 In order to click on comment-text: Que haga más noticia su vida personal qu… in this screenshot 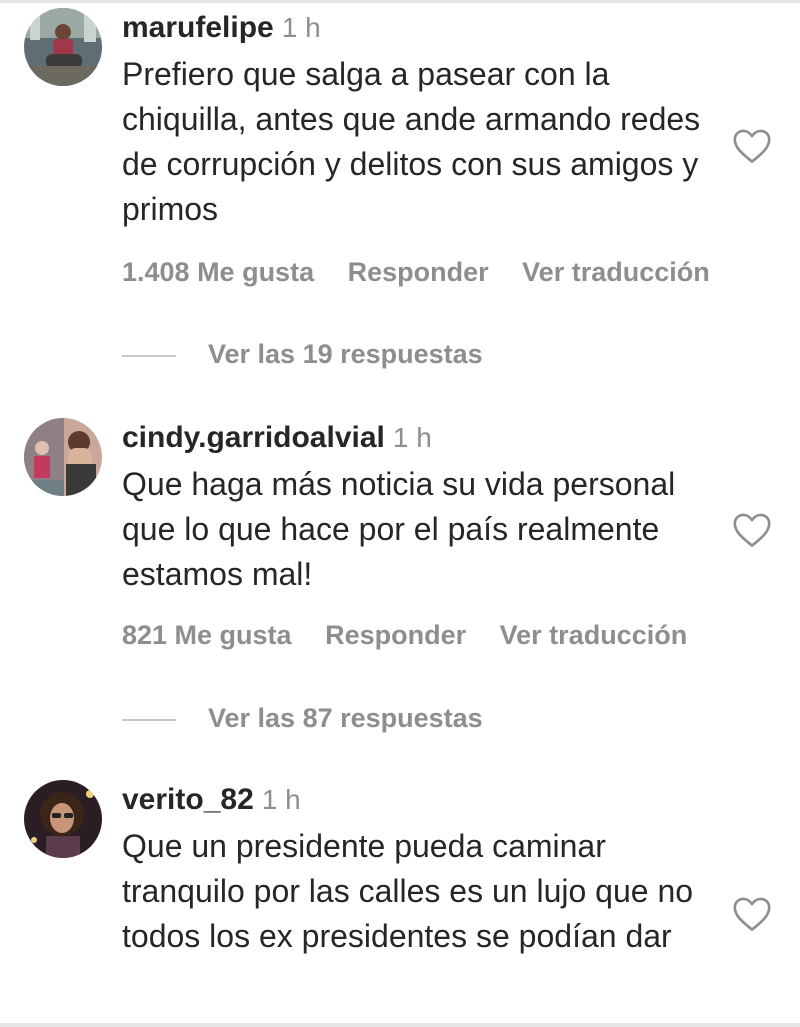, I will do `click(399, 529)`.